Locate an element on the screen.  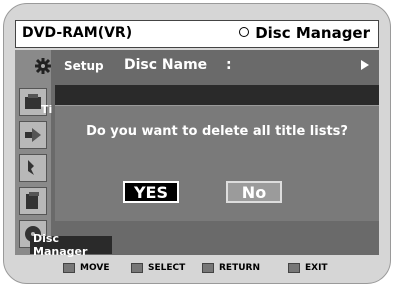
yes-button: YES is located at coordinates (151, 192).